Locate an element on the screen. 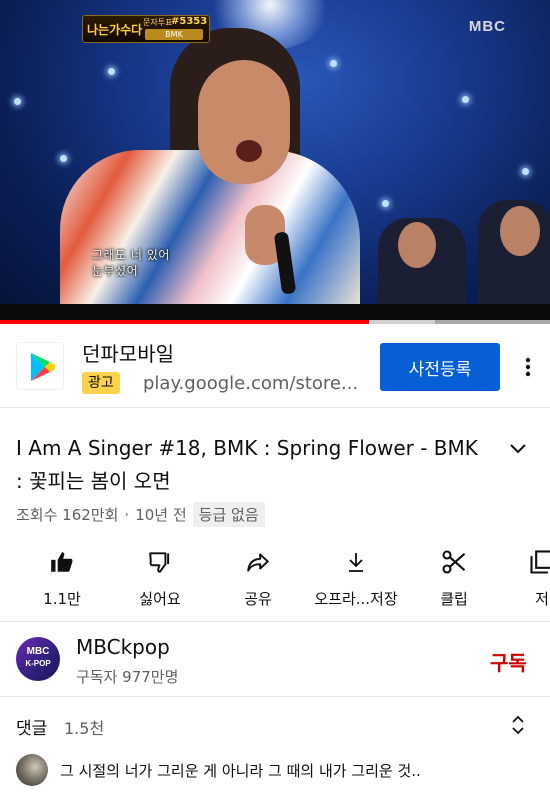 The height and width of the screenshot is (803, 550). ad-title: 던파모바일 is located at coordinates (128, 352).